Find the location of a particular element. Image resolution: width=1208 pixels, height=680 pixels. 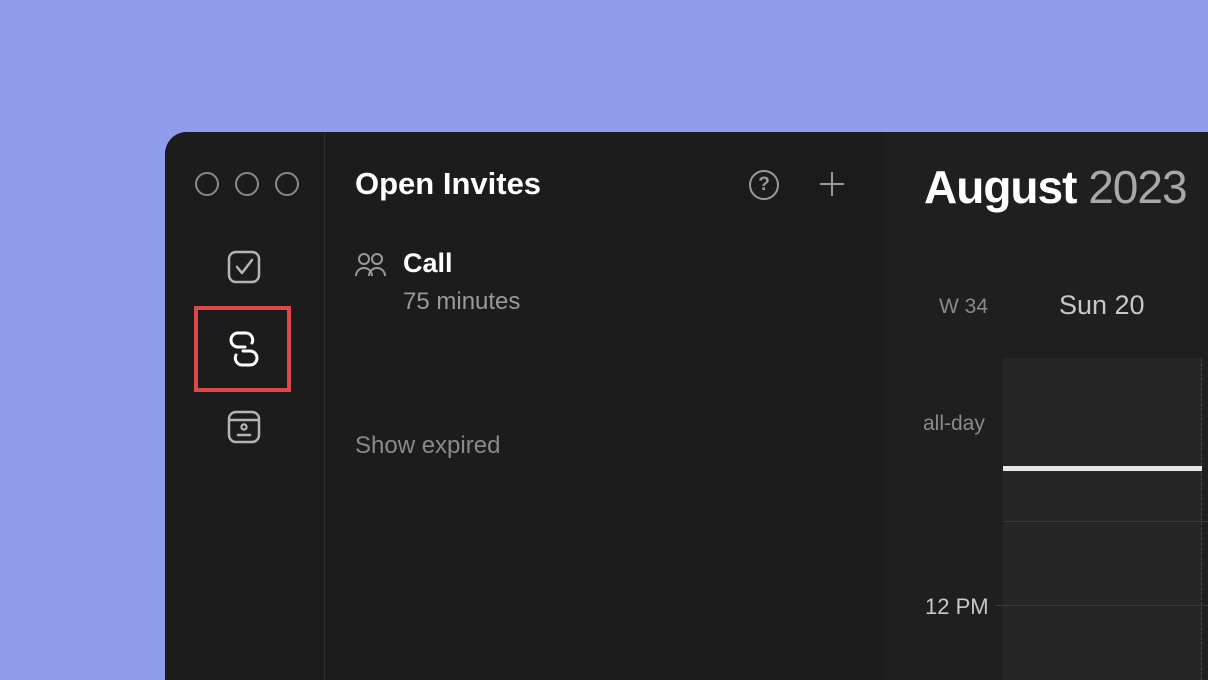

invite-title: Call is located at coordinates (428, 263).